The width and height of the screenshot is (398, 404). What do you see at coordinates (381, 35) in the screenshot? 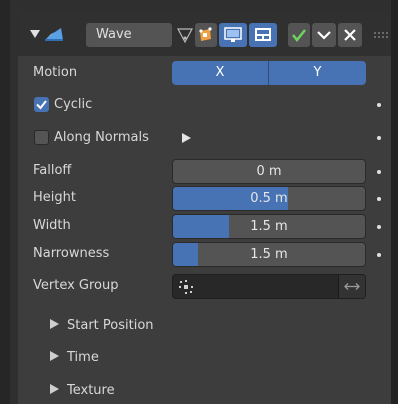
I see `drag-grip-icon` at bounding box center [381, 35].